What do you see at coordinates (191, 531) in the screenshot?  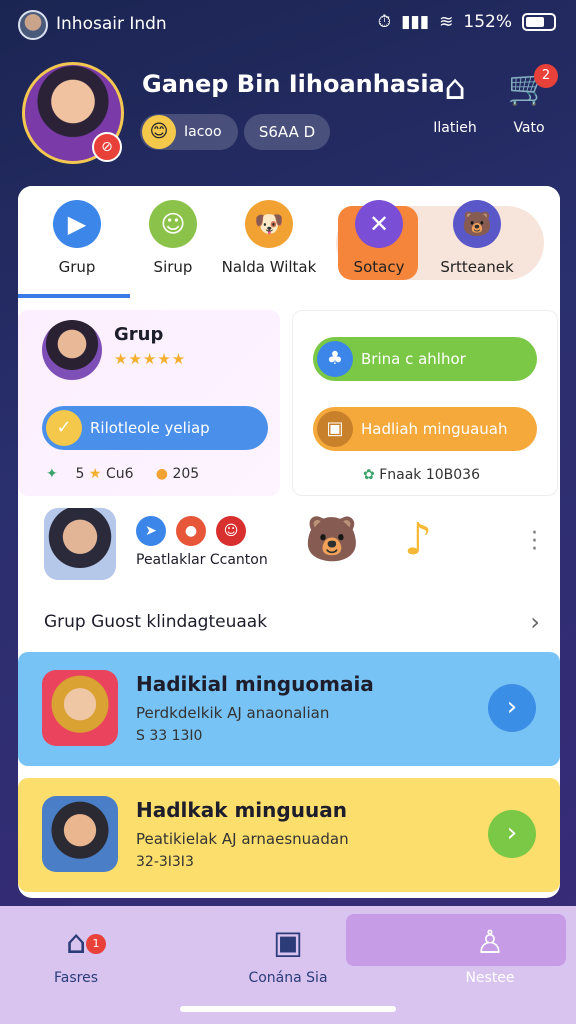 I see `apple-icon: ●` at bounding box center [191, 531].